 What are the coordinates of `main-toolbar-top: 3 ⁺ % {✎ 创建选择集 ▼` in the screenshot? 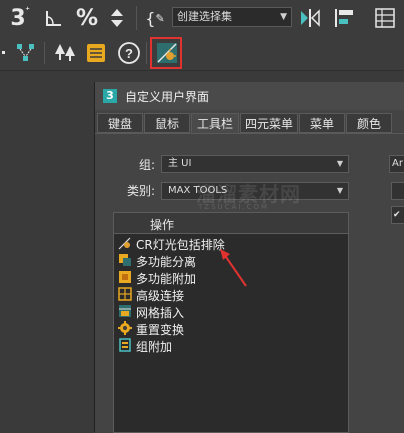 It's located at (202, 18).